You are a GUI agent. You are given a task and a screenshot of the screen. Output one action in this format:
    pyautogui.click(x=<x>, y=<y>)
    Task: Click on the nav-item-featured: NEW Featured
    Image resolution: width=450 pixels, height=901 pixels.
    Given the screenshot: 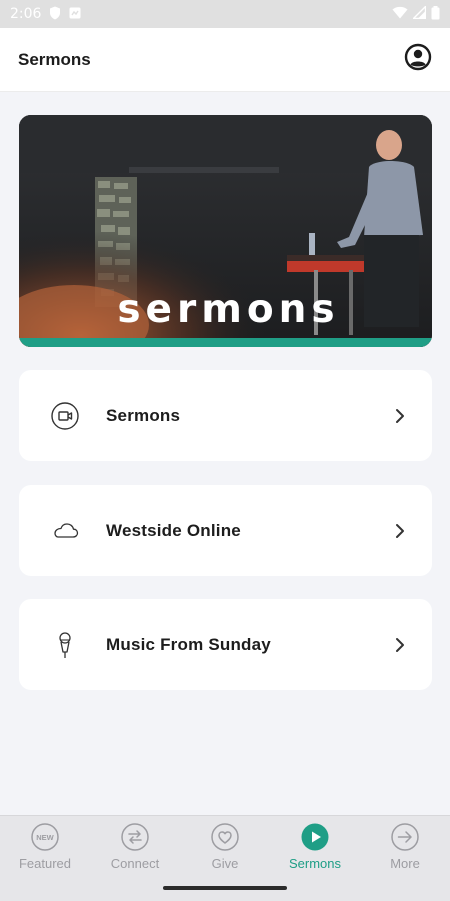 What is the action you would take?
    pyautogui.click(x=45, y=849)
    